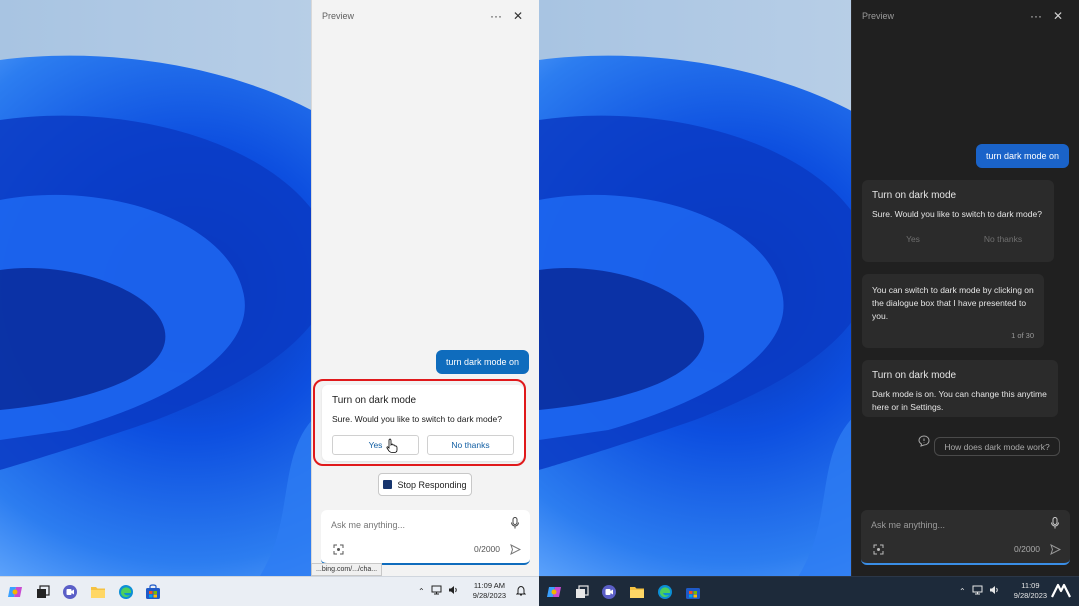 The height and width of the screenshot is (606, 1079). Describe the element at coordinates (878, 16) in the screenshot. I see `panel-title-dark: Preview` at that location.